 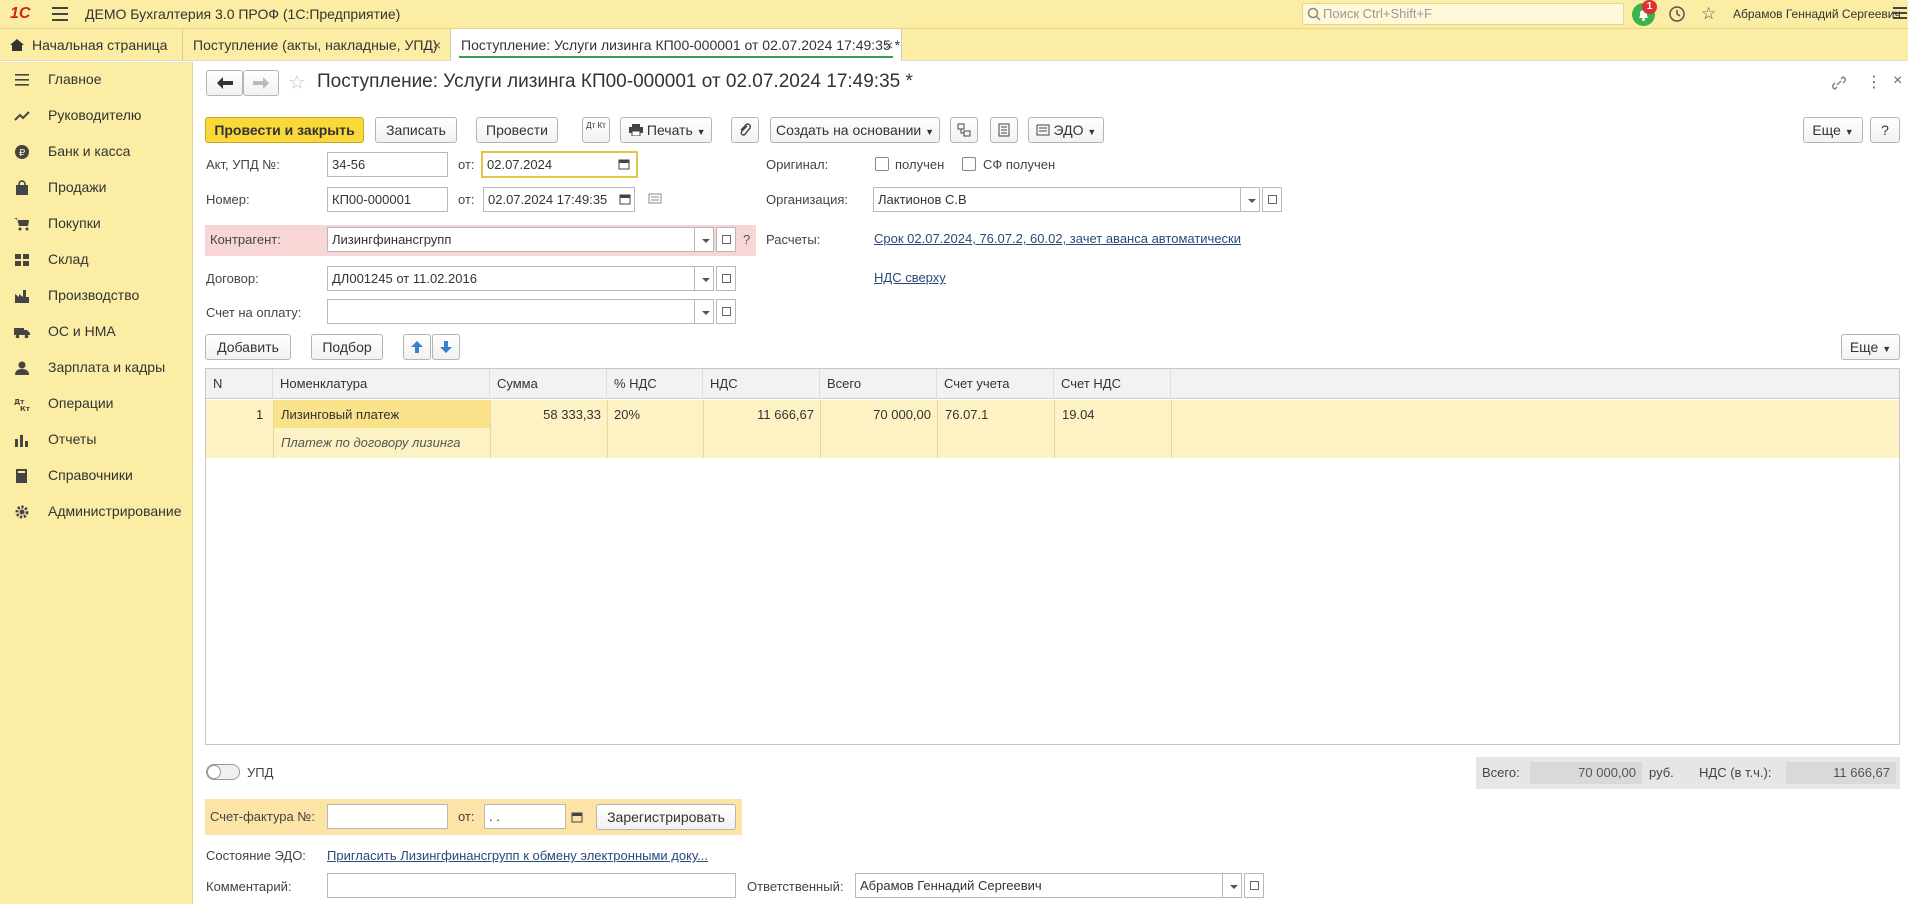 I want to click on sf-date-input: . ., so click(x=525, y=816).